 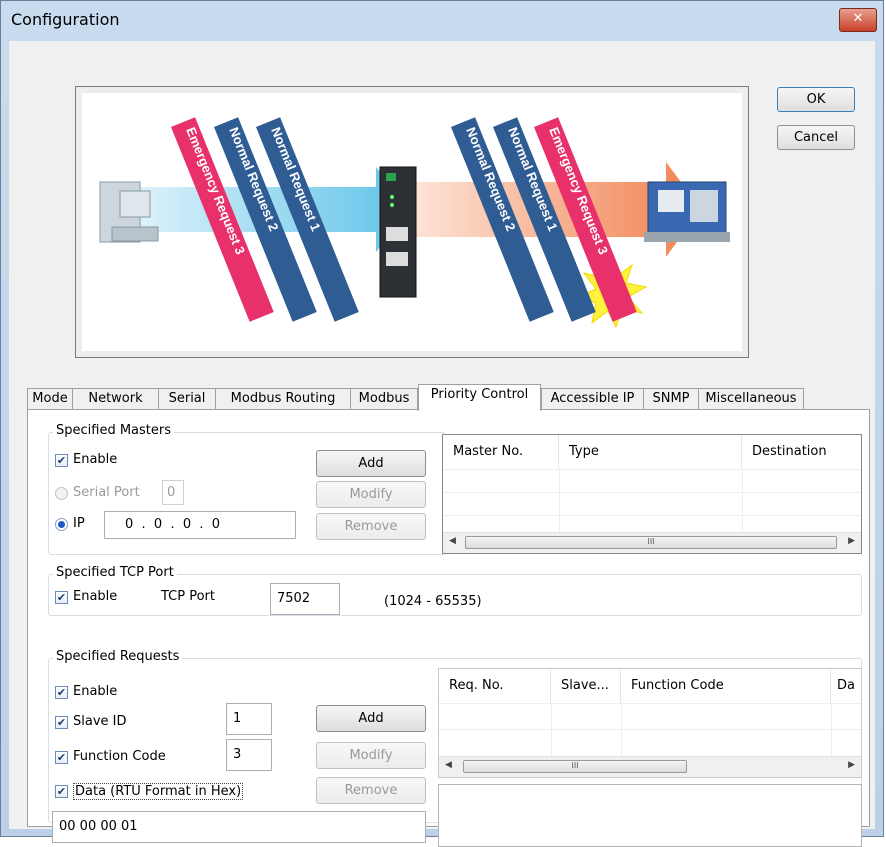 What do you see at coordinates (61, 460) in the screenshot?
I see `masters-enable-checkbox: ✔` at bounding box center [61, 460].